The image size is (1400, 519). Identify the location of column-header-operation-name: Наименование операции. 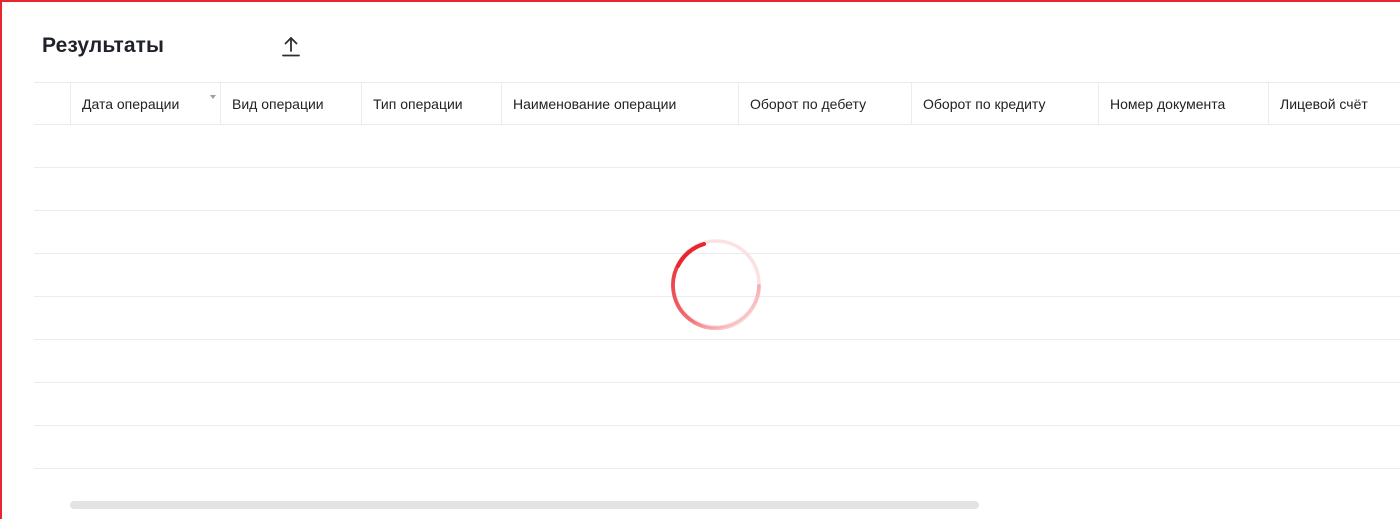
(619, 103).